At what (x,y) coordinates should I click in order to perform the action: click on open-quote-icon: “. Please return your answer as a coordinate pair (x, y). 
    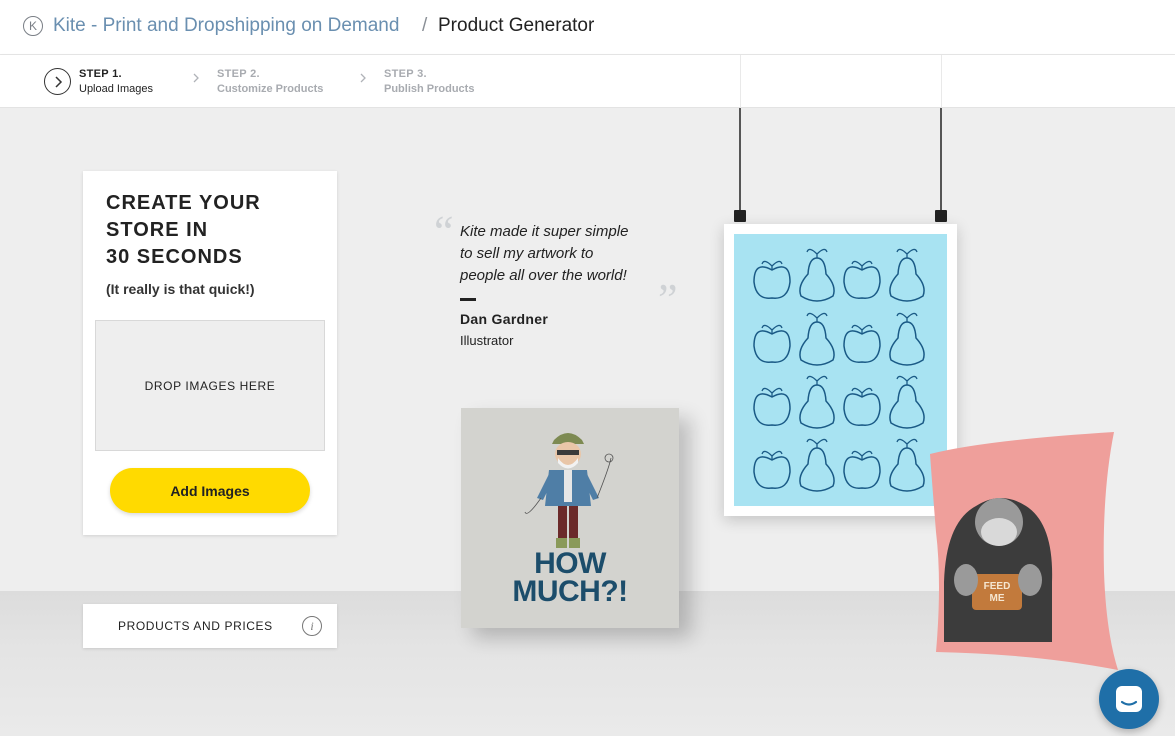
    Looking at the image, I should click on (444, 231).